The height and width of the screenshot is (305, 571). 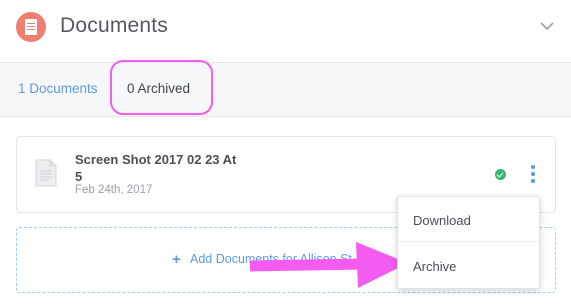 What do you see at coordinates (161, 87) in the screenshot?
I see `highlight-ring` at bounding box center [161, 87].